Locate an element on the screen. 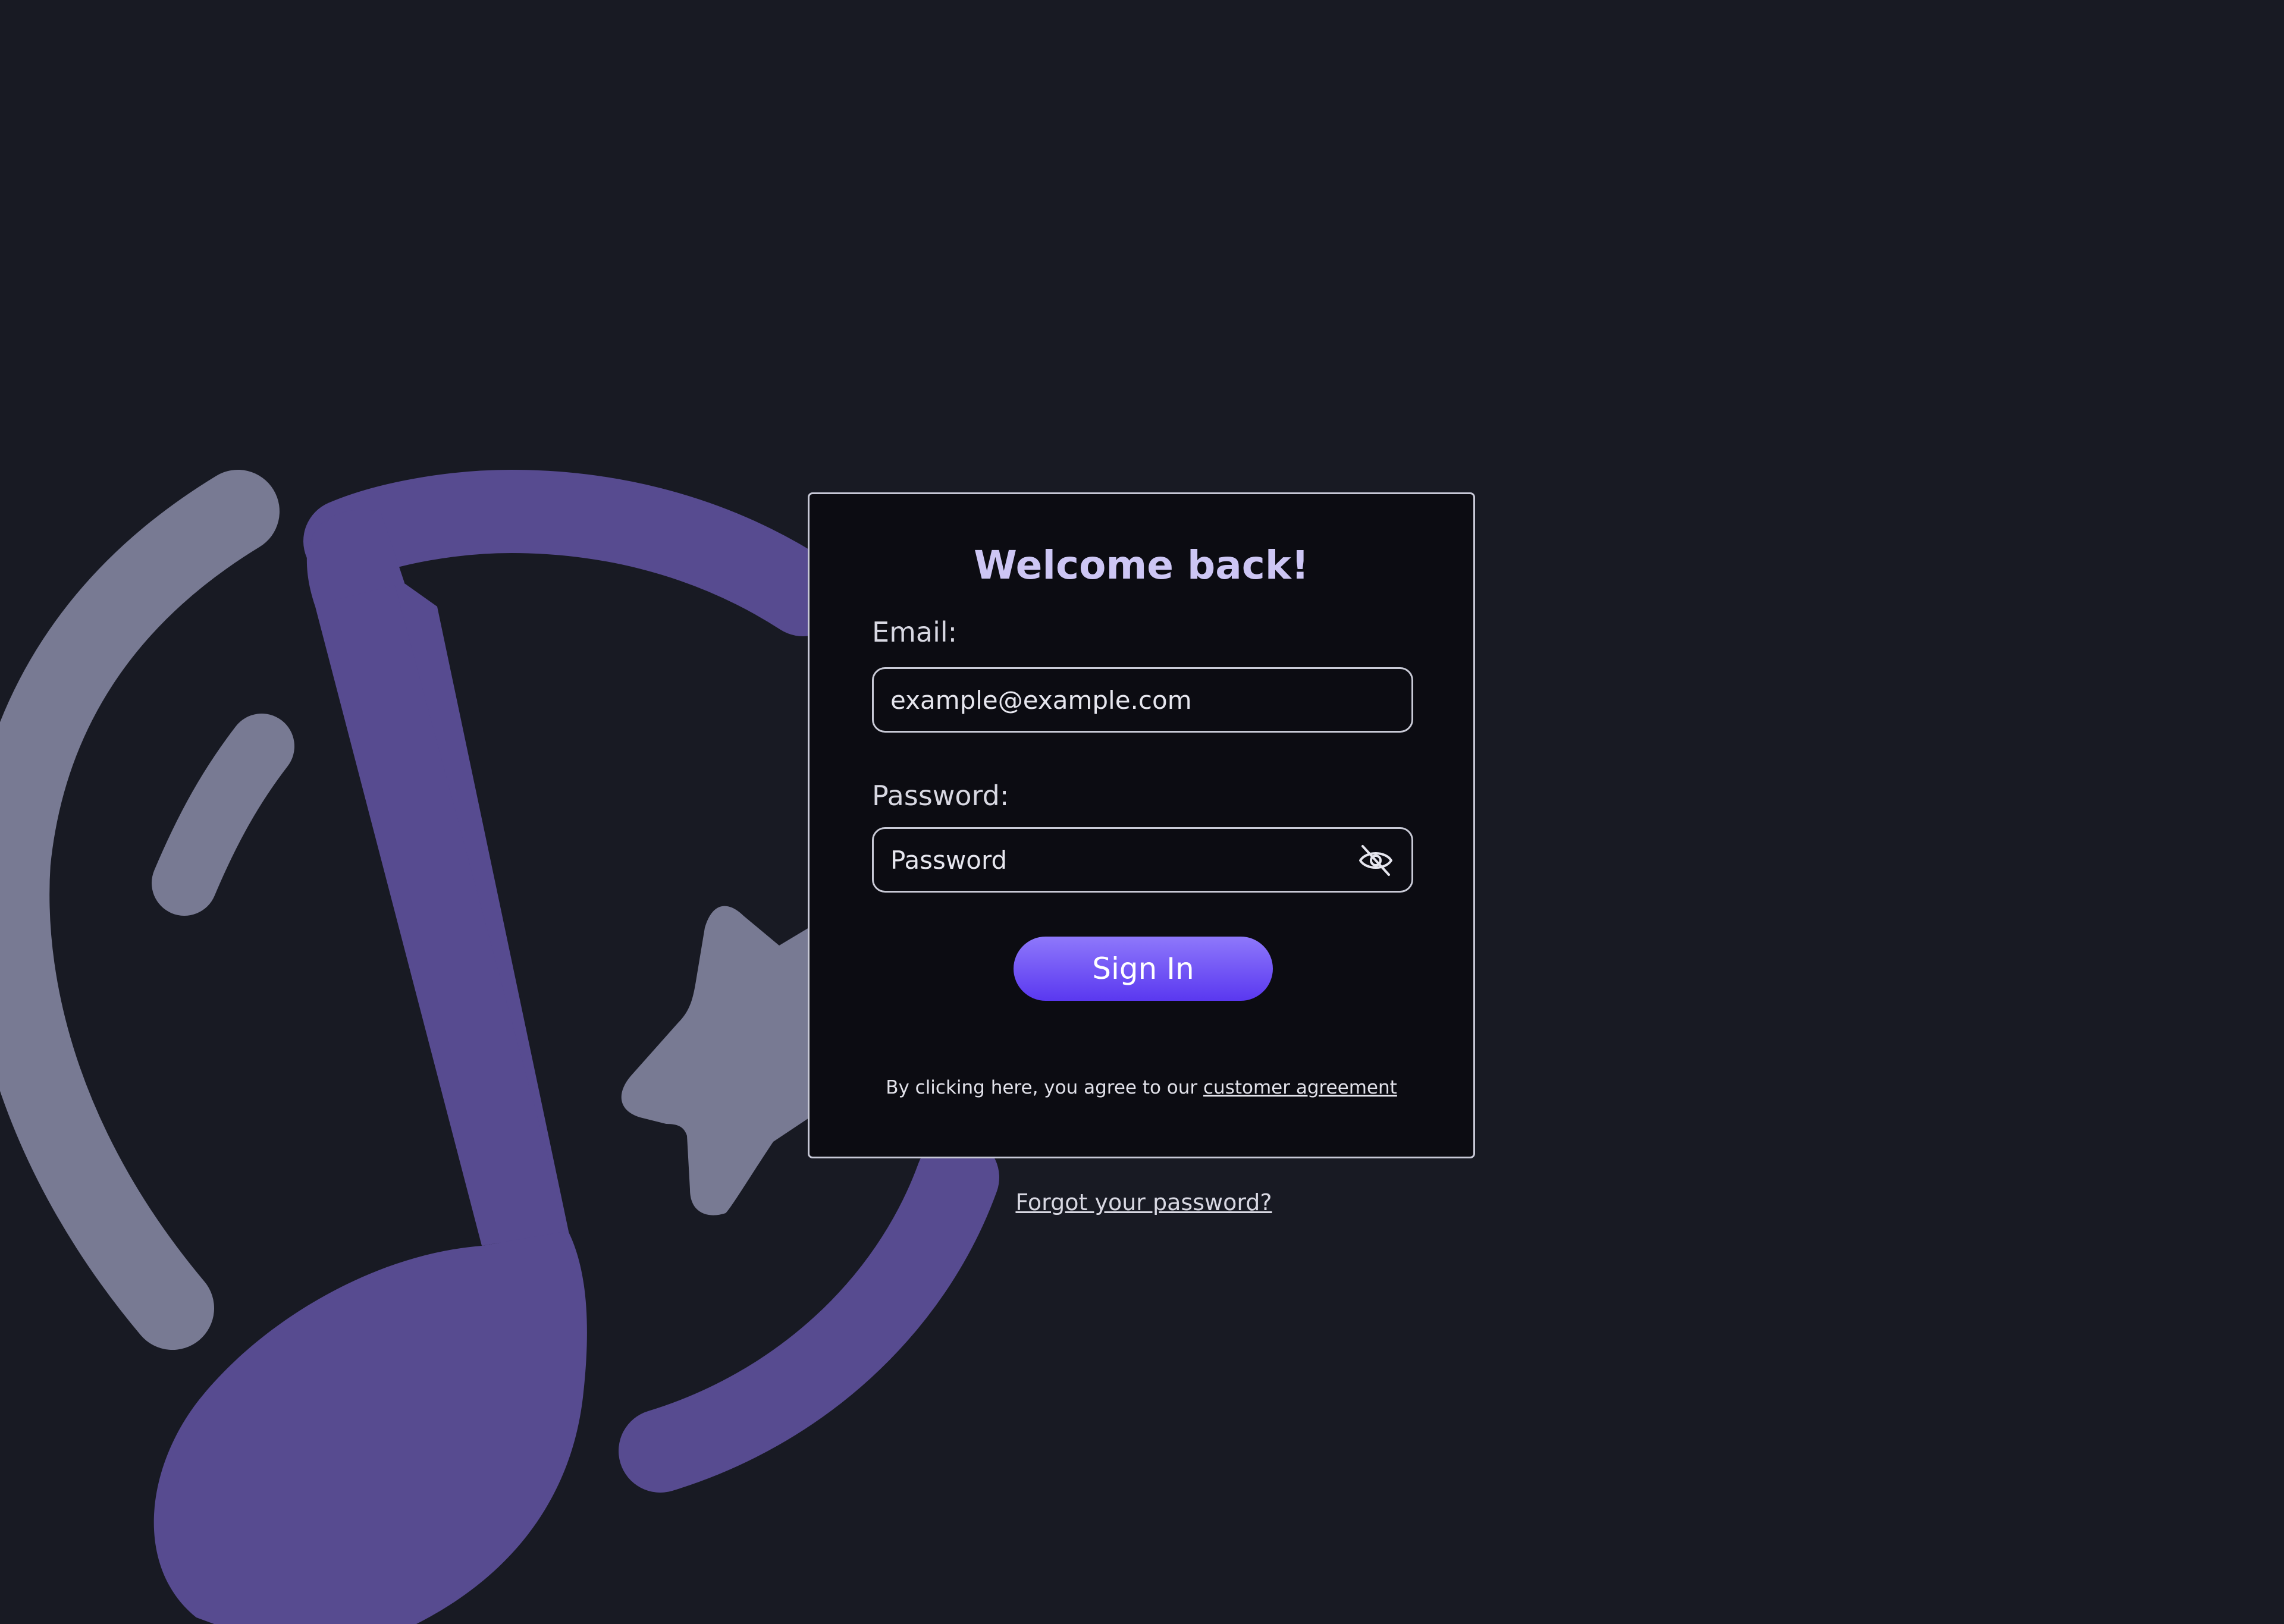  sound-wave-arc-inner is located at coordinates (223, 815).